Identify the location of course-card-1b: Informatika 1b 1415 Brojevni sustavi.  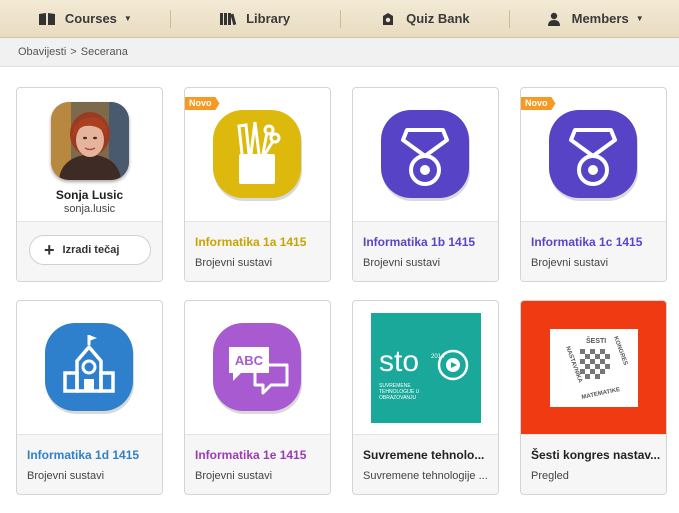
(425, 184).